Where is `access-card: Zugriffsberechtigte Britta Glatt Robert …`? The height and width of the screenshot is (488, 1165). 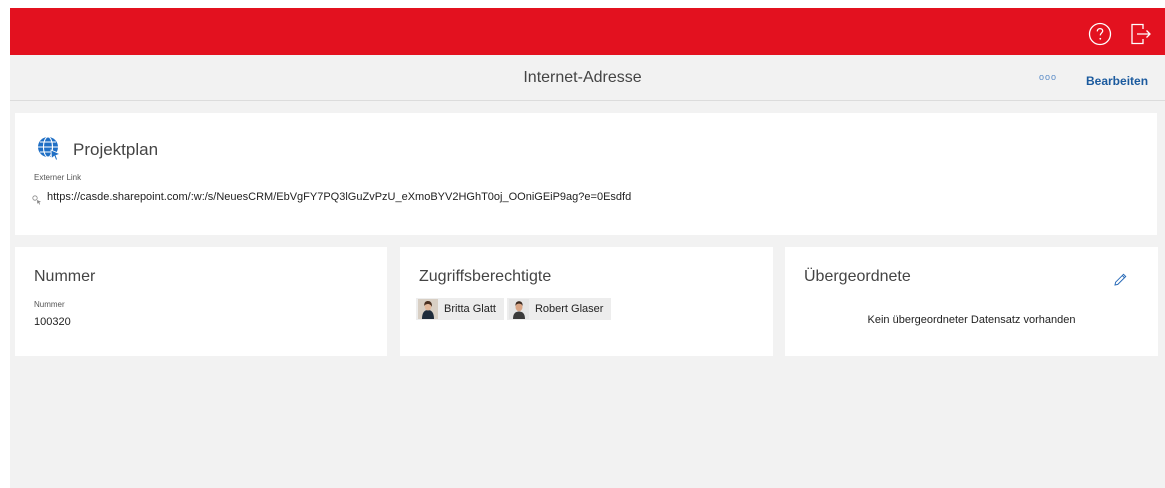 access-card: Zugriffsberechtigte Britta Glatt Robert … is located at coordinates (586, 301).